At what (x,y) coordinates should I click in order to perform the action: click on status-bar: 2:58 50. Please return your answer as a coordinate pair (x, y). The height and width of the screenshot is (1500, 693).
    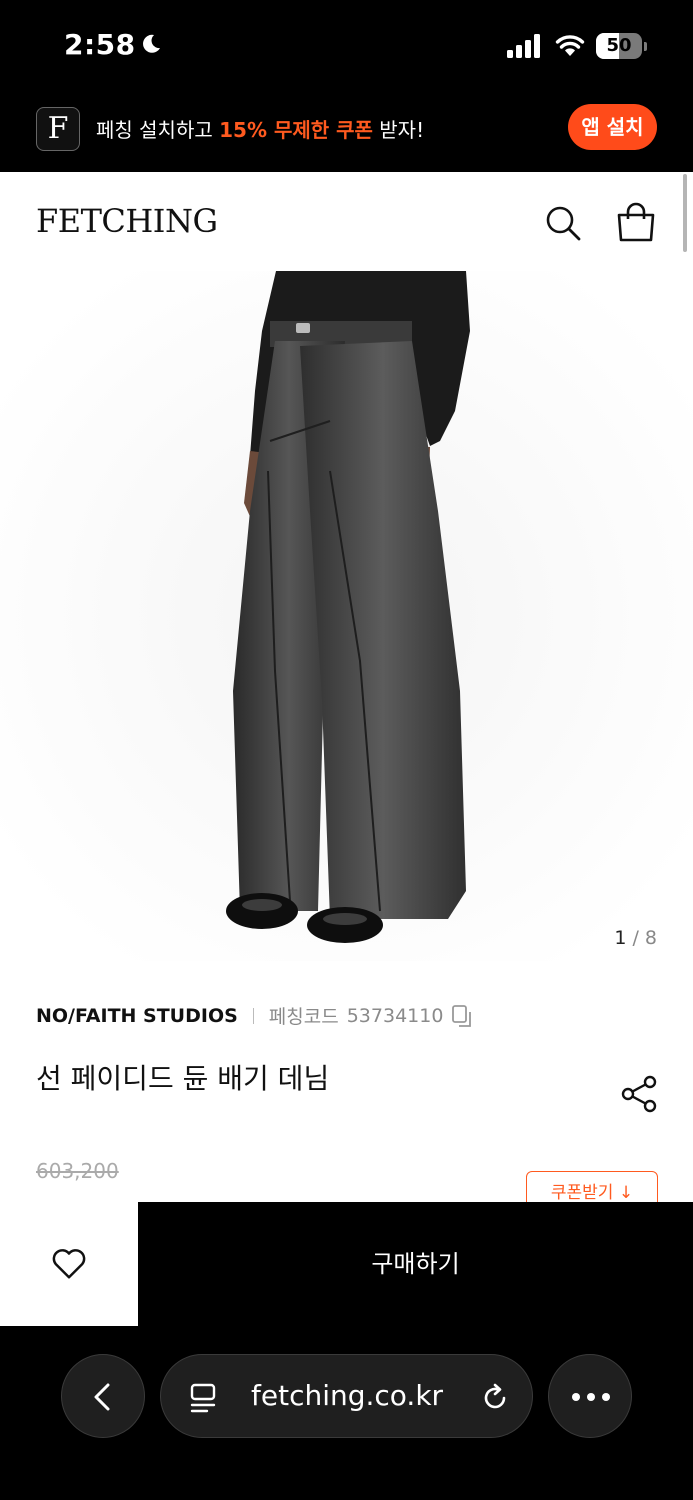
    Looking at the image, I should click on (346, 45).